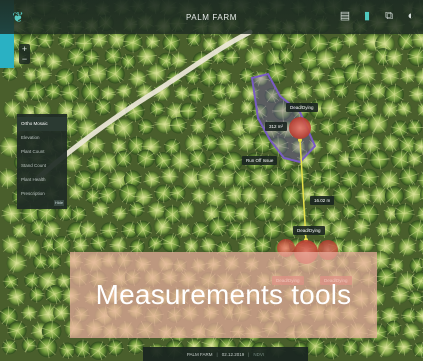  What do you see at coordinates (260, 160) in the screenshot?
I see `run-off-label: Run Off Issue` at bounding box center [260, 160].